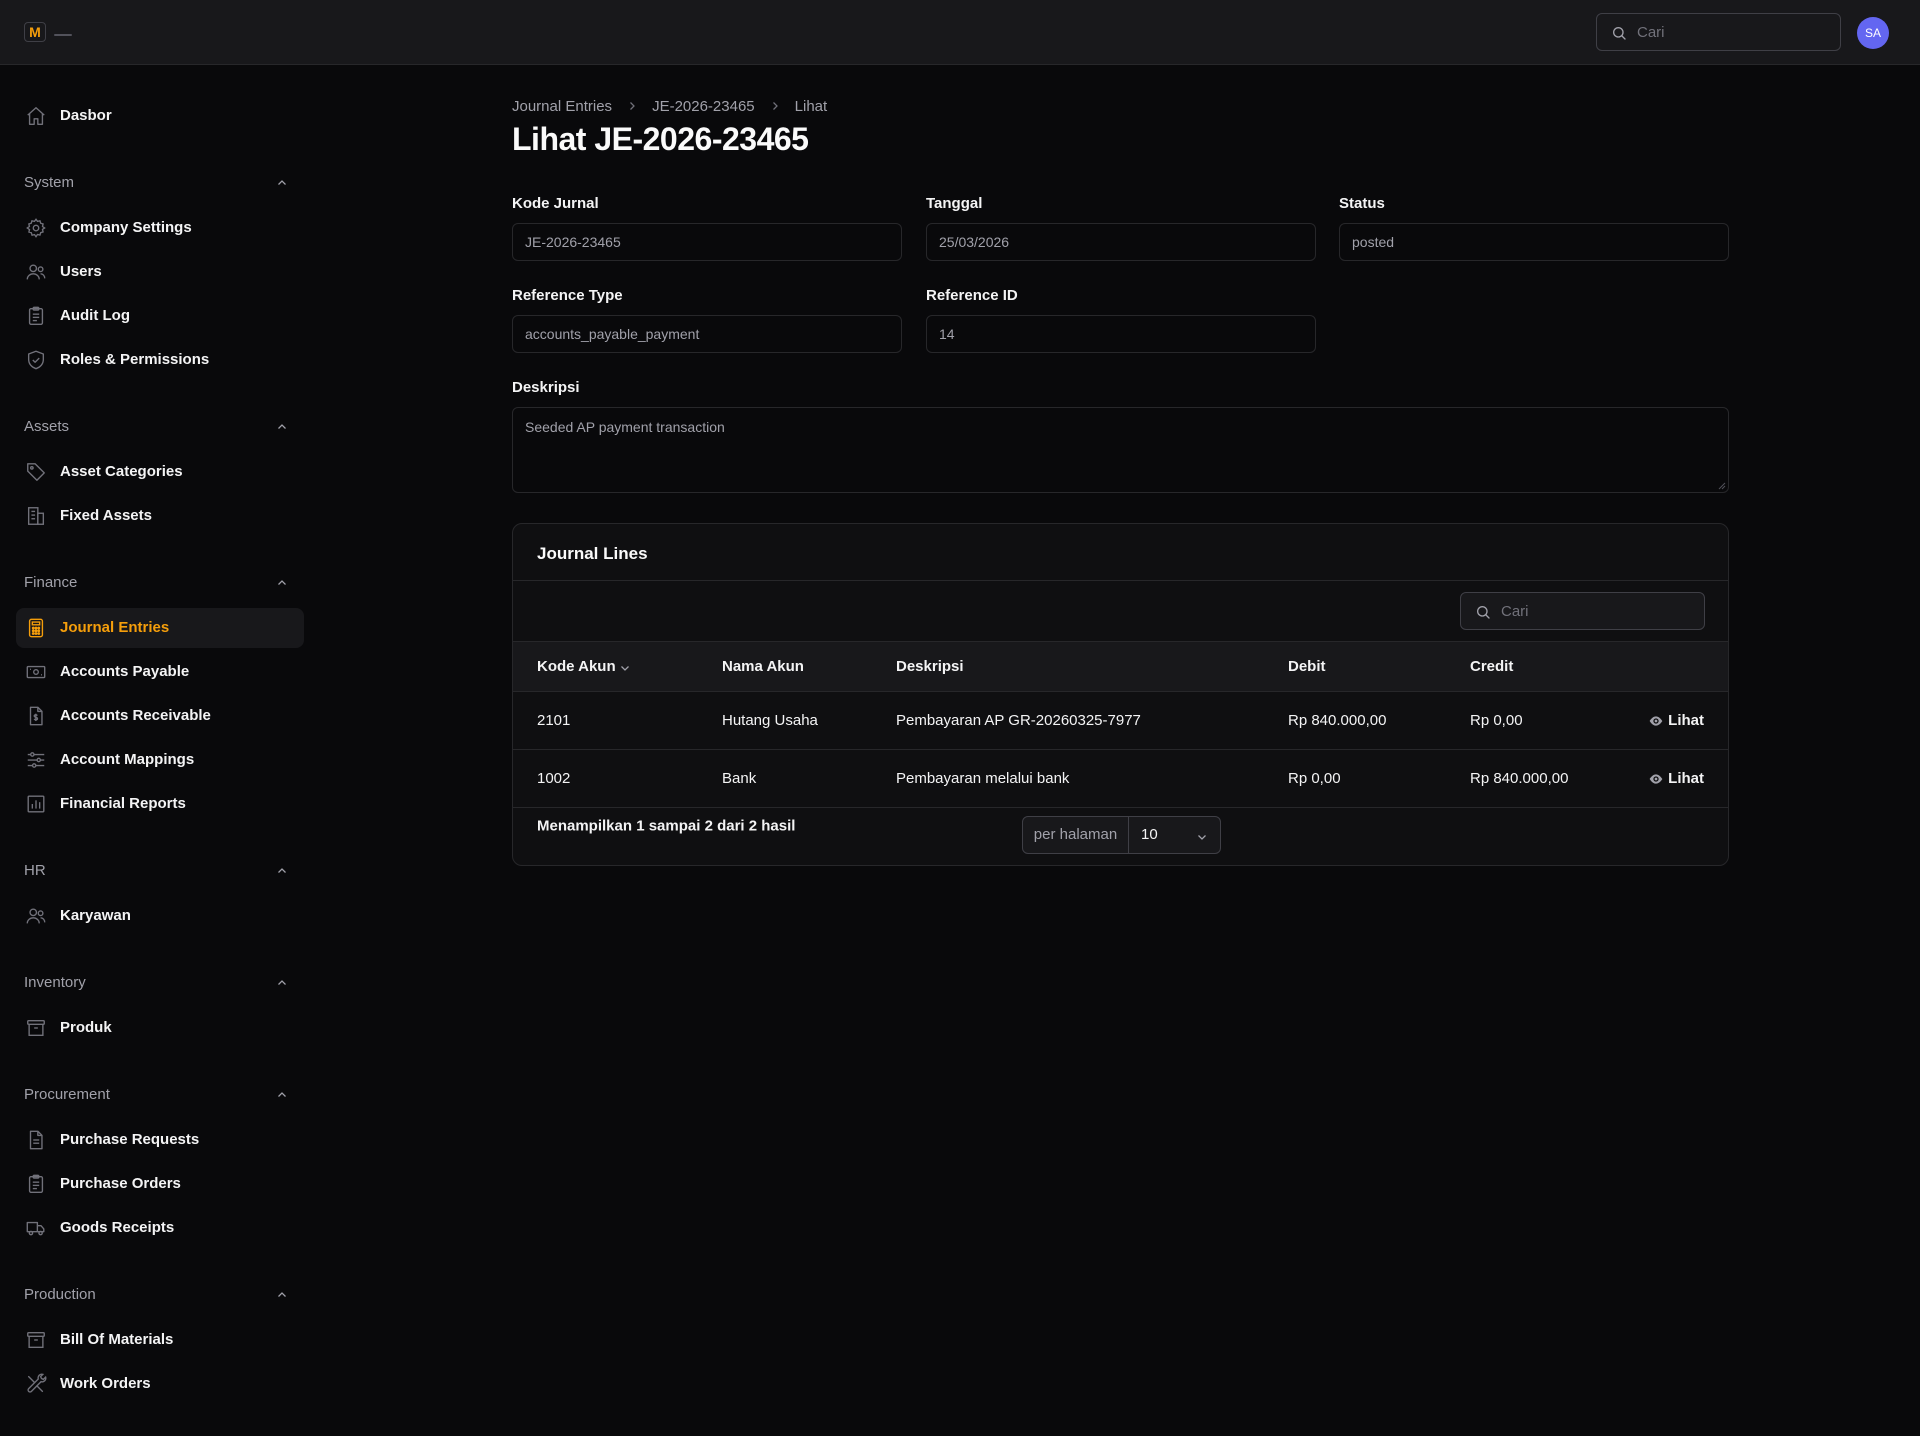 The width and height of the screenshot is (1920, 1436). Describe the element at coordinates (1734, 32) in the screenshot. I see `global-search-input` at that location.